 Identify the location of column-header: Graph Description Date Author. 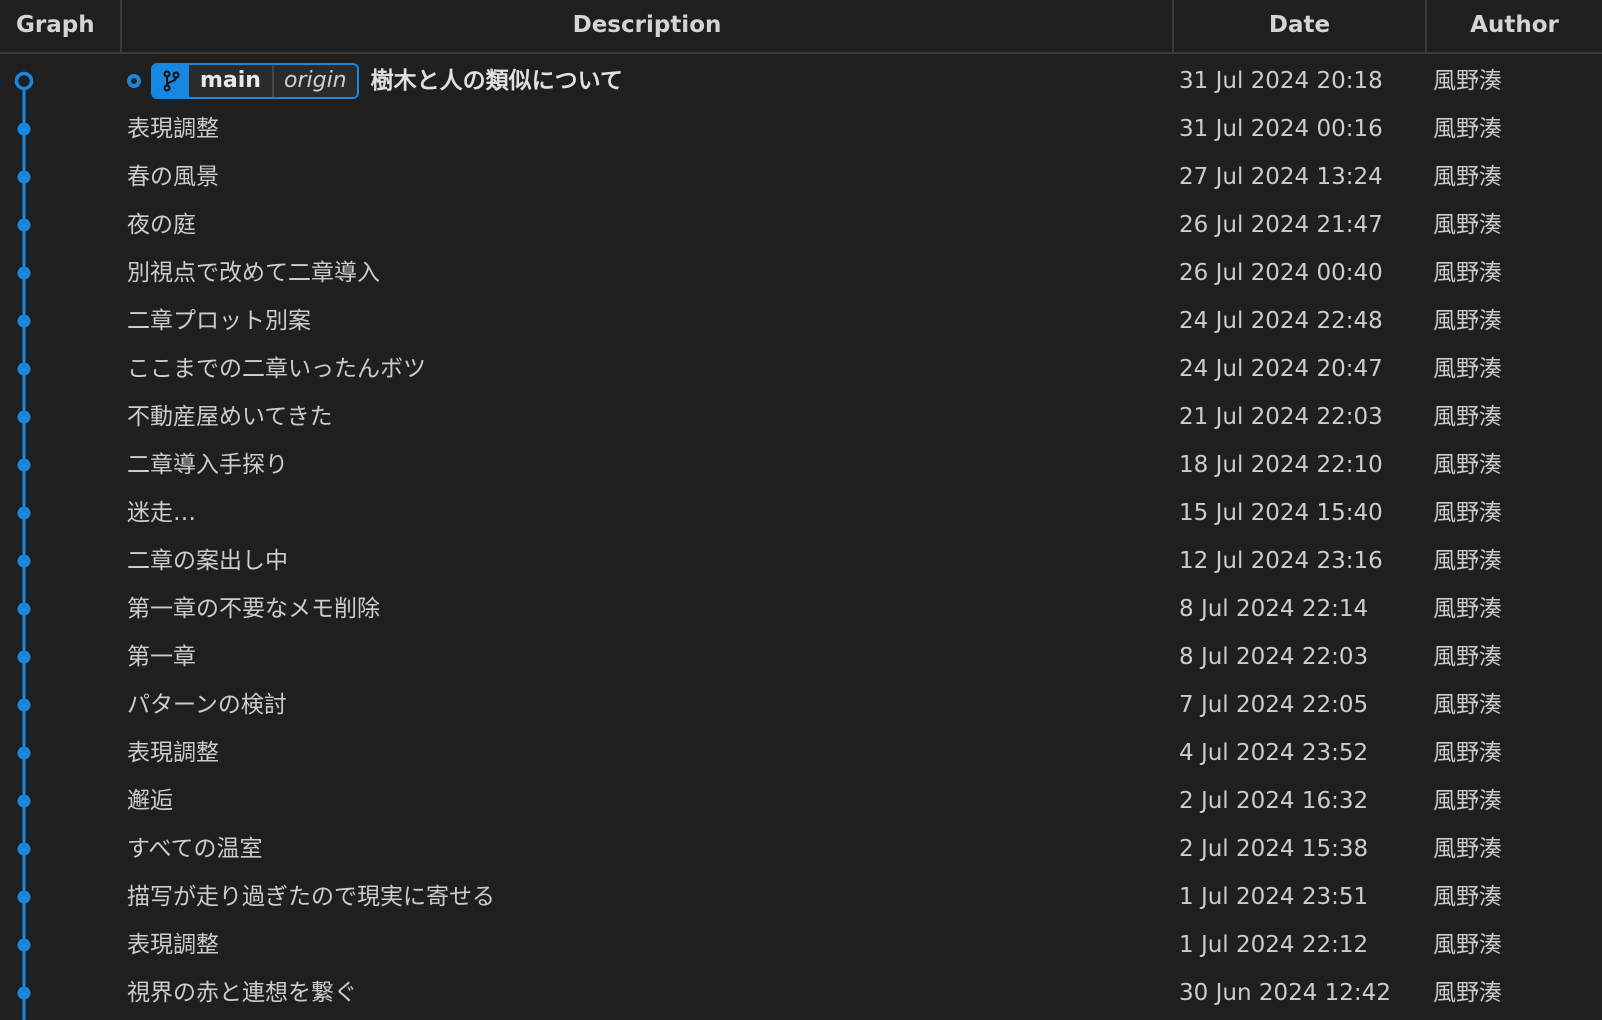
(801, 27).